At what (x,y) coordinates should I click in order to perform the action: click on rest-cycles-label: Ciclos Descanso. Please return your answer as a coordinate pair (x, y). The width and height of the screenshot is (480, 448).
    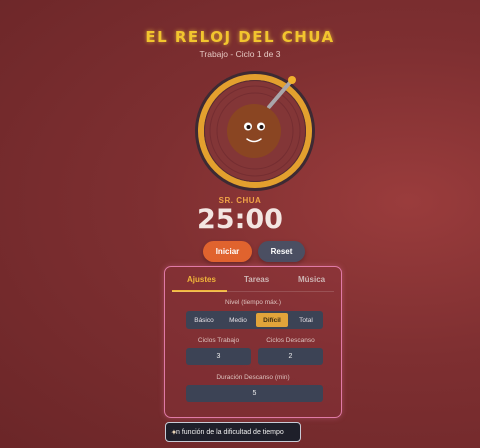
    Looking at the image, I should click on (290, 340).